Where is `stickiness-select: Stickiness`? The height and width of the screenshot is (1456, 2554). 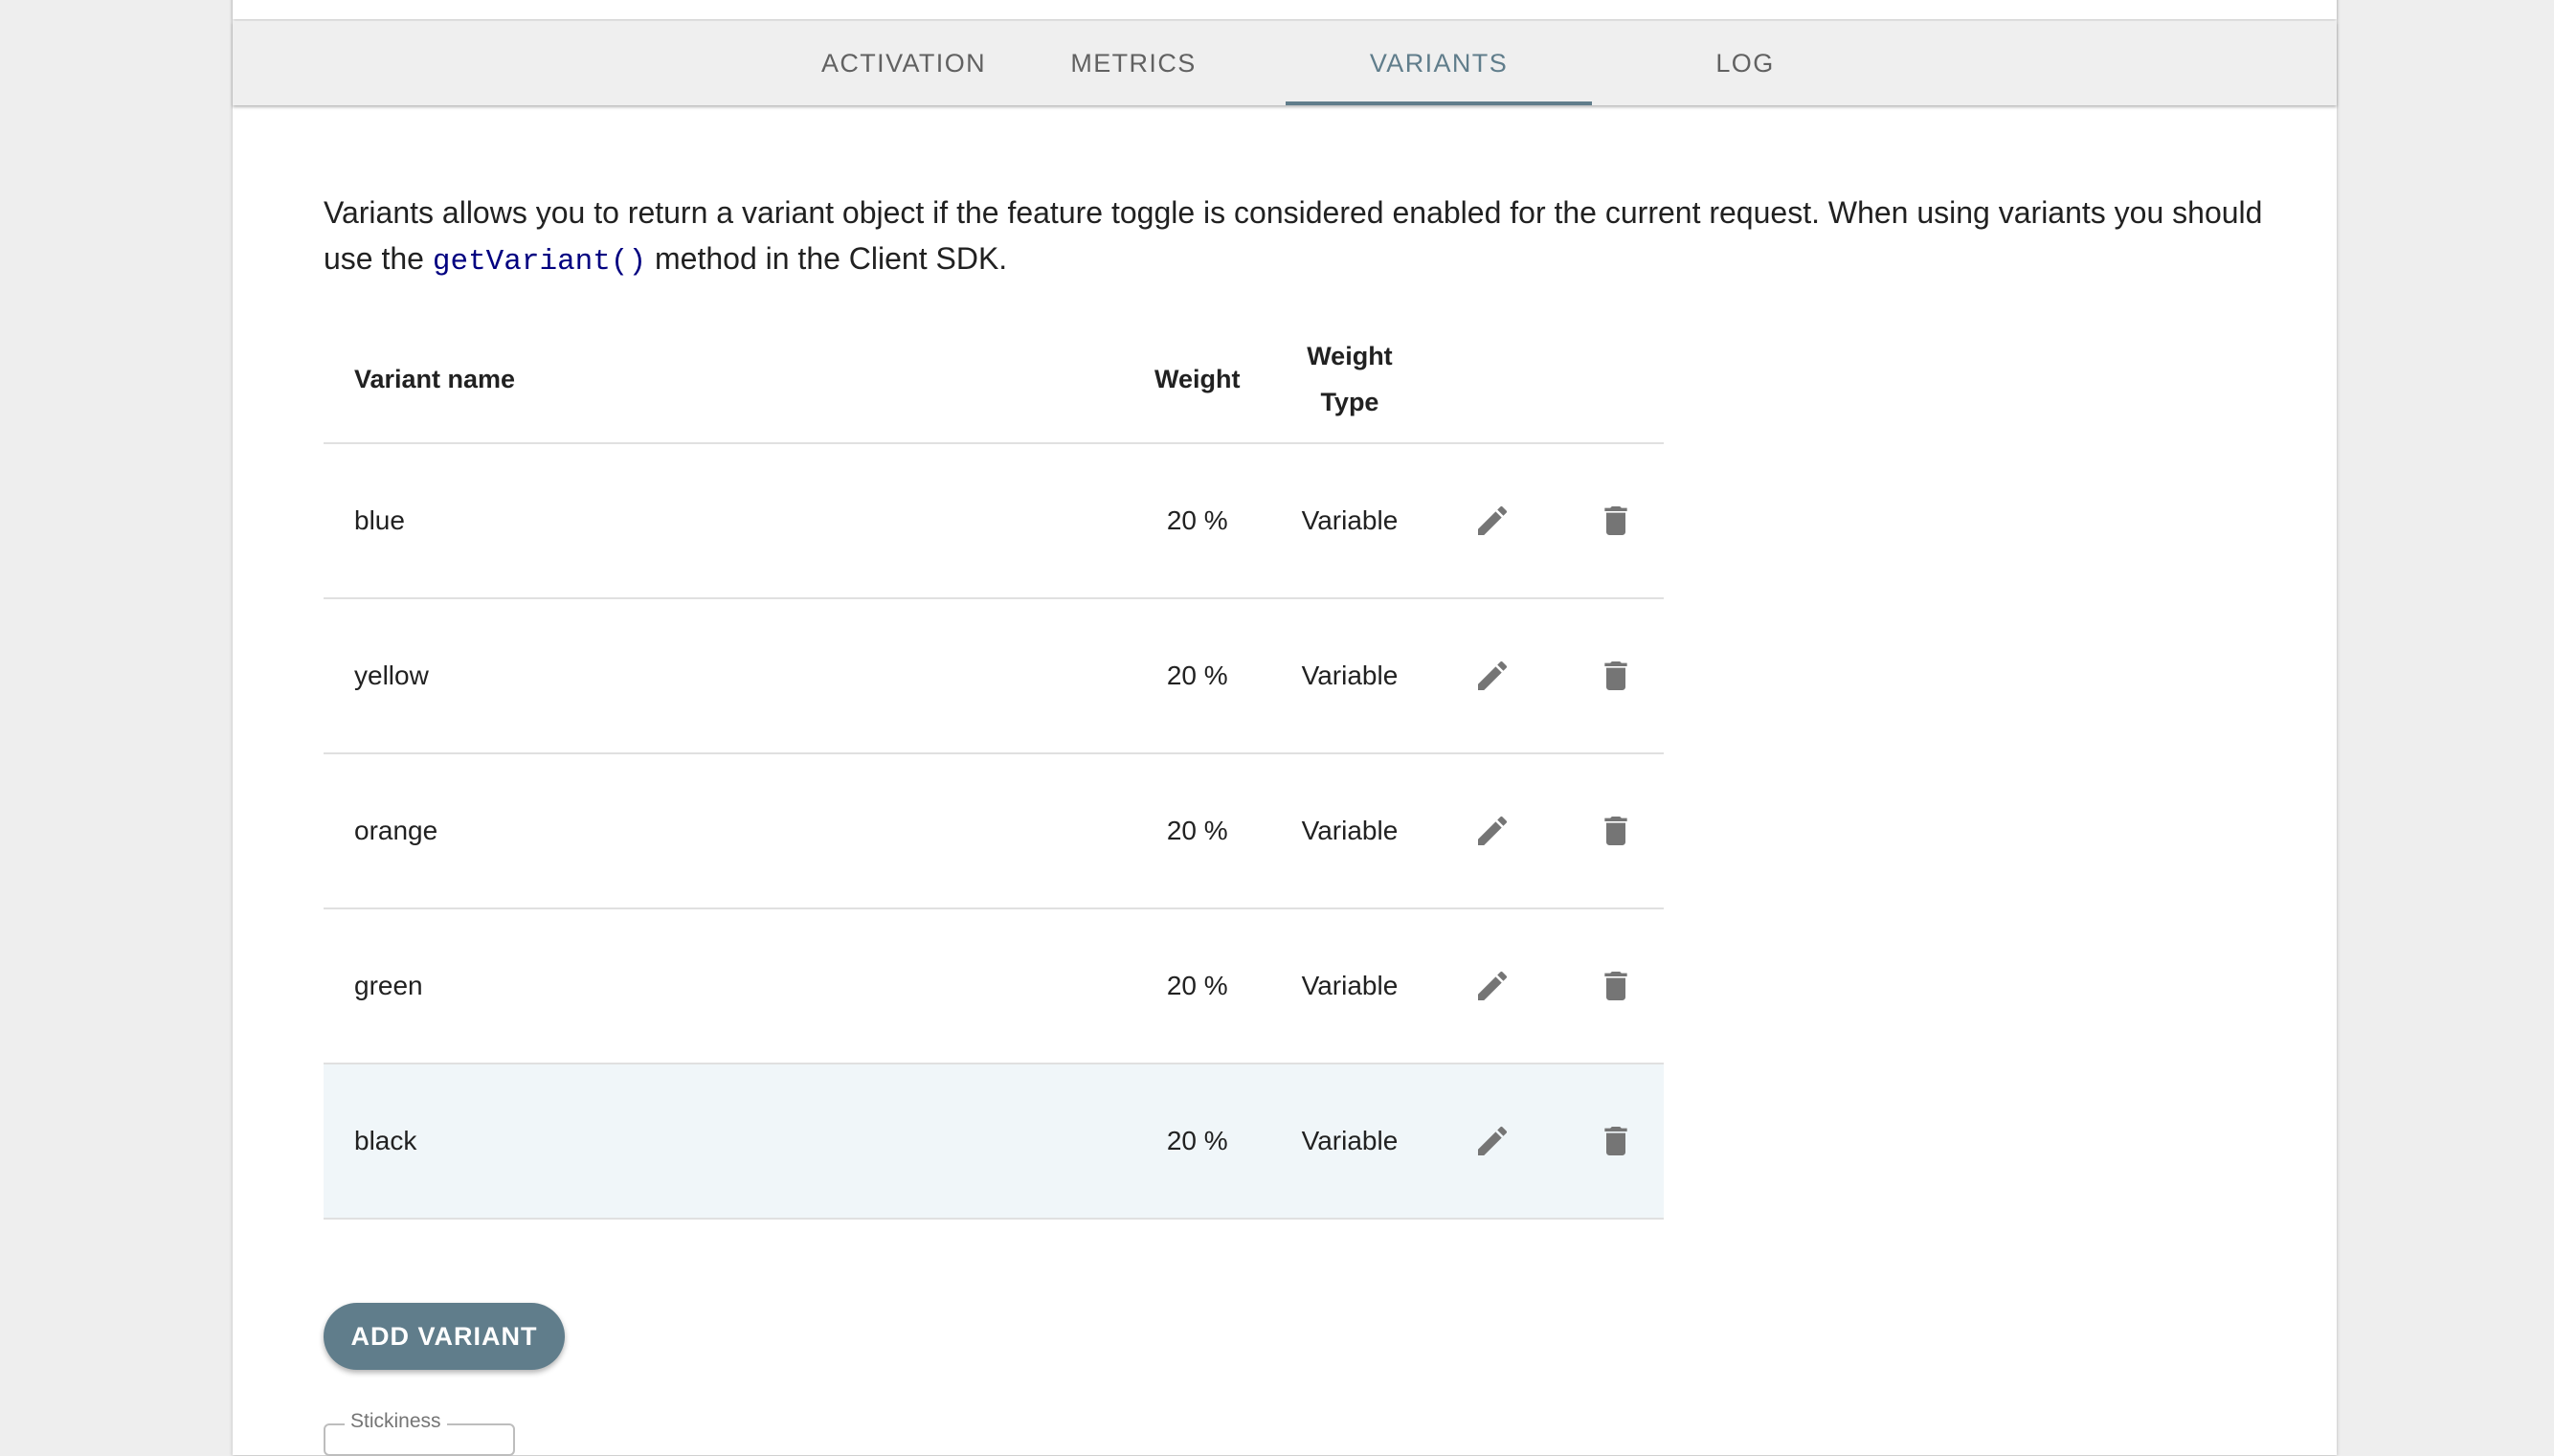 stickiness-select: Stickiness is located at coordinates (419, 1433).